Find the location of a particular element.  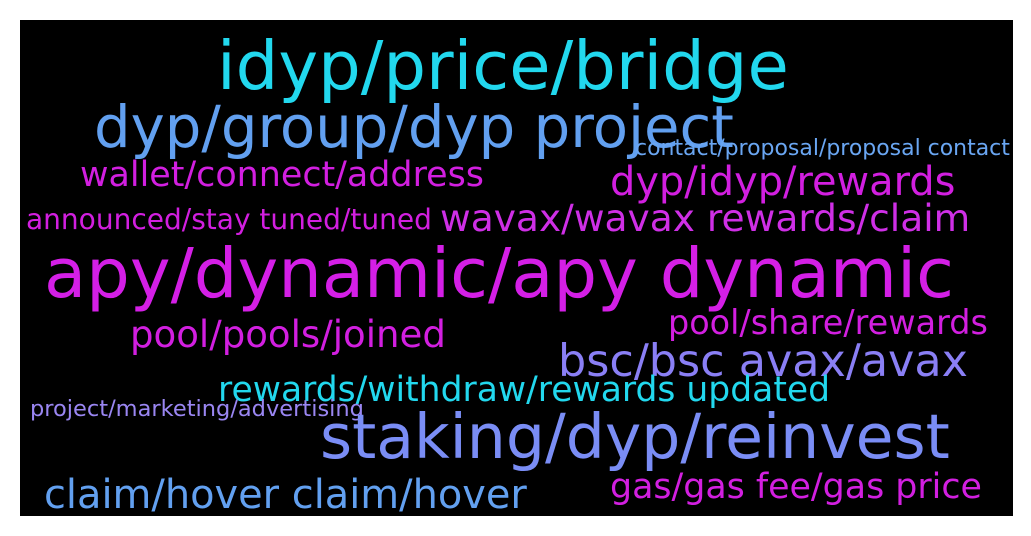

word-contact-proposal-proposal-contact: contact/proposal/proposal contact is located at coordinates (822, 148).